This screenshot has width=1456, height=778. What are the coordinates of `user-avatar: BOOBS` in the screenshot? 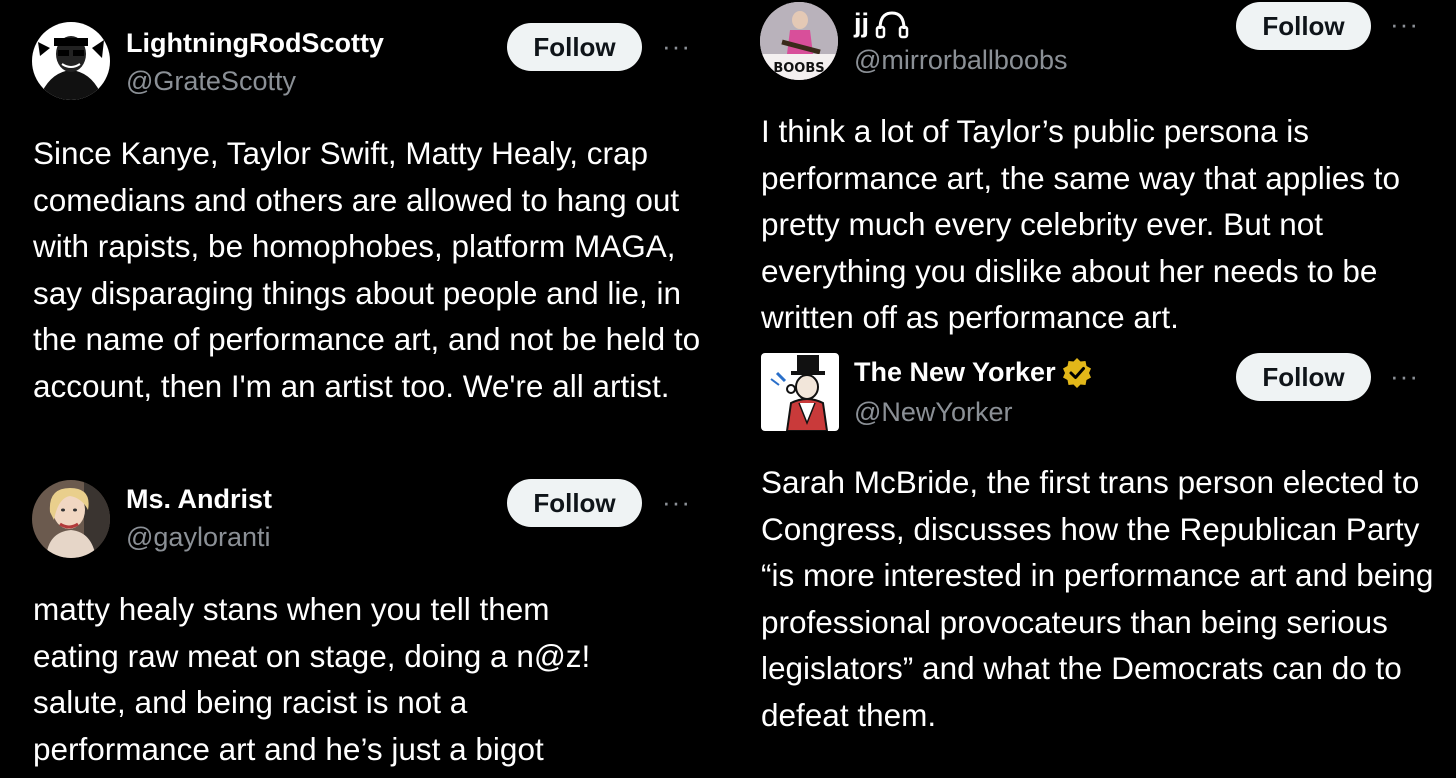 It's located at (799, 41).